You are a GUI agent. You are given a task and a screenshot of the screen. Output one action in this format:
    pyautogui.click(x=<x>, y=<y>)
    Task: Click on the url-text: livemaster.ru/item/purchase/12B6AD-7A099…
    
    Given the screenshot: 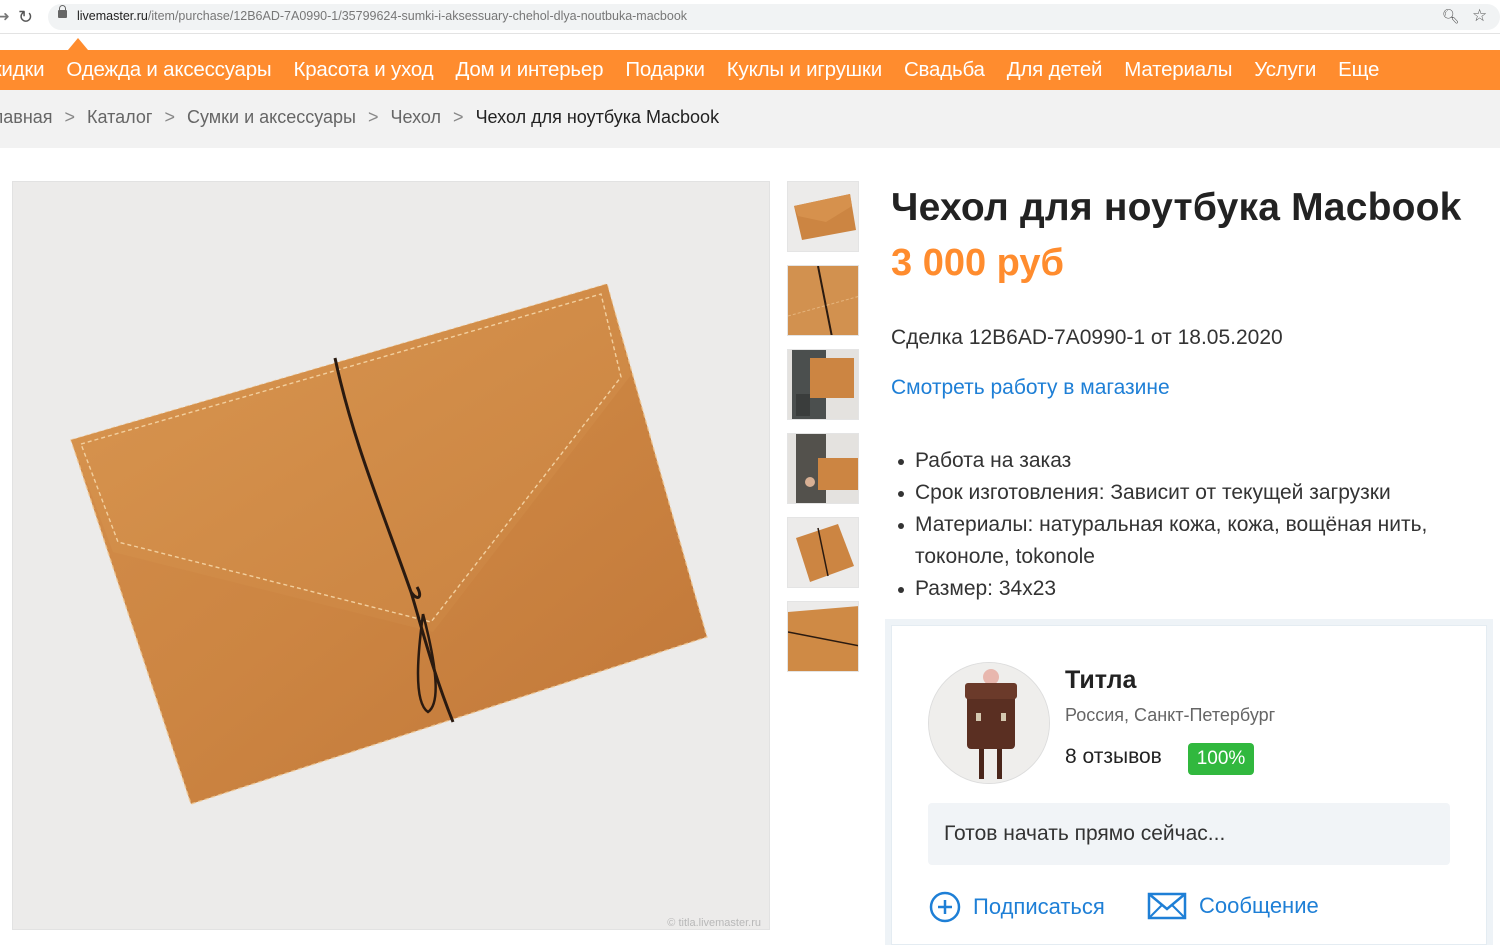 What is the action you would take?
    pyautogui.click(x=382, y=16)
    